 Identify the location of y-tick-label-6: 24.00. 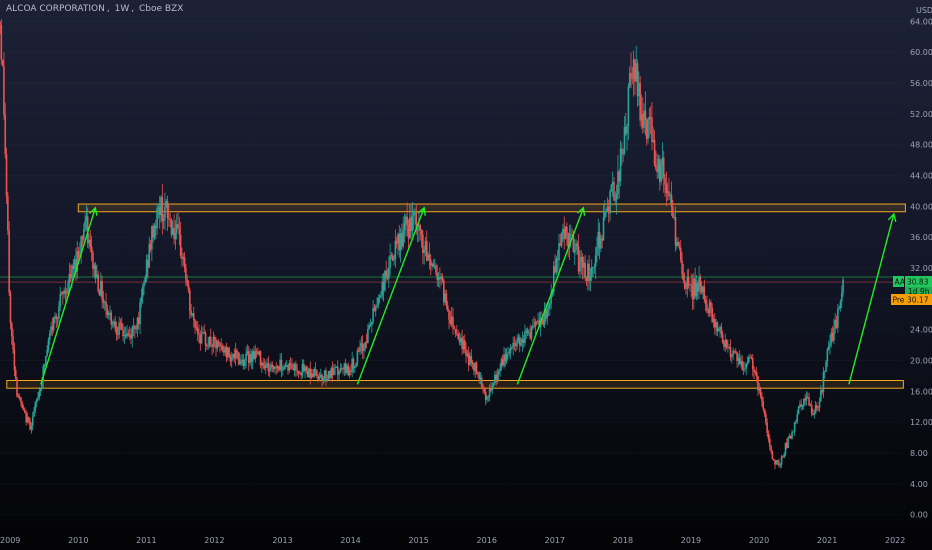
(921, 330).